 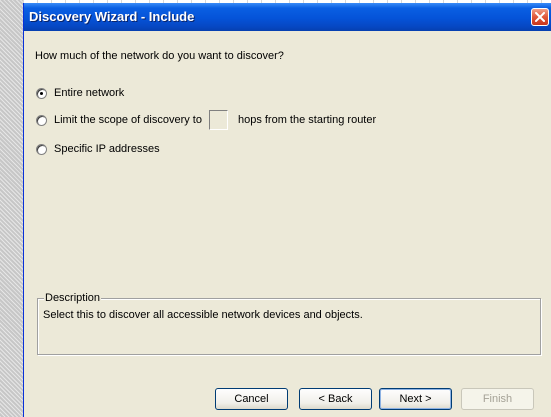 What do you see at coordinates (128, 120) in the screenshot?
I see `radio-label-limit-scope: Limit the scope of discovery to` at bounding box center [128, 120].